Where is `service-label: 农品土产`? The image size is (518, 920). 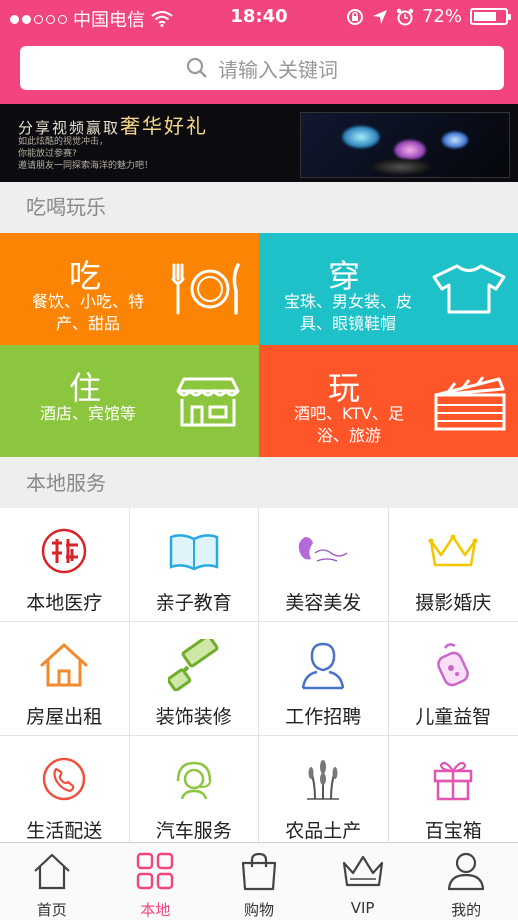
service-label: 农品土产 is located at coordinates (323, 831).